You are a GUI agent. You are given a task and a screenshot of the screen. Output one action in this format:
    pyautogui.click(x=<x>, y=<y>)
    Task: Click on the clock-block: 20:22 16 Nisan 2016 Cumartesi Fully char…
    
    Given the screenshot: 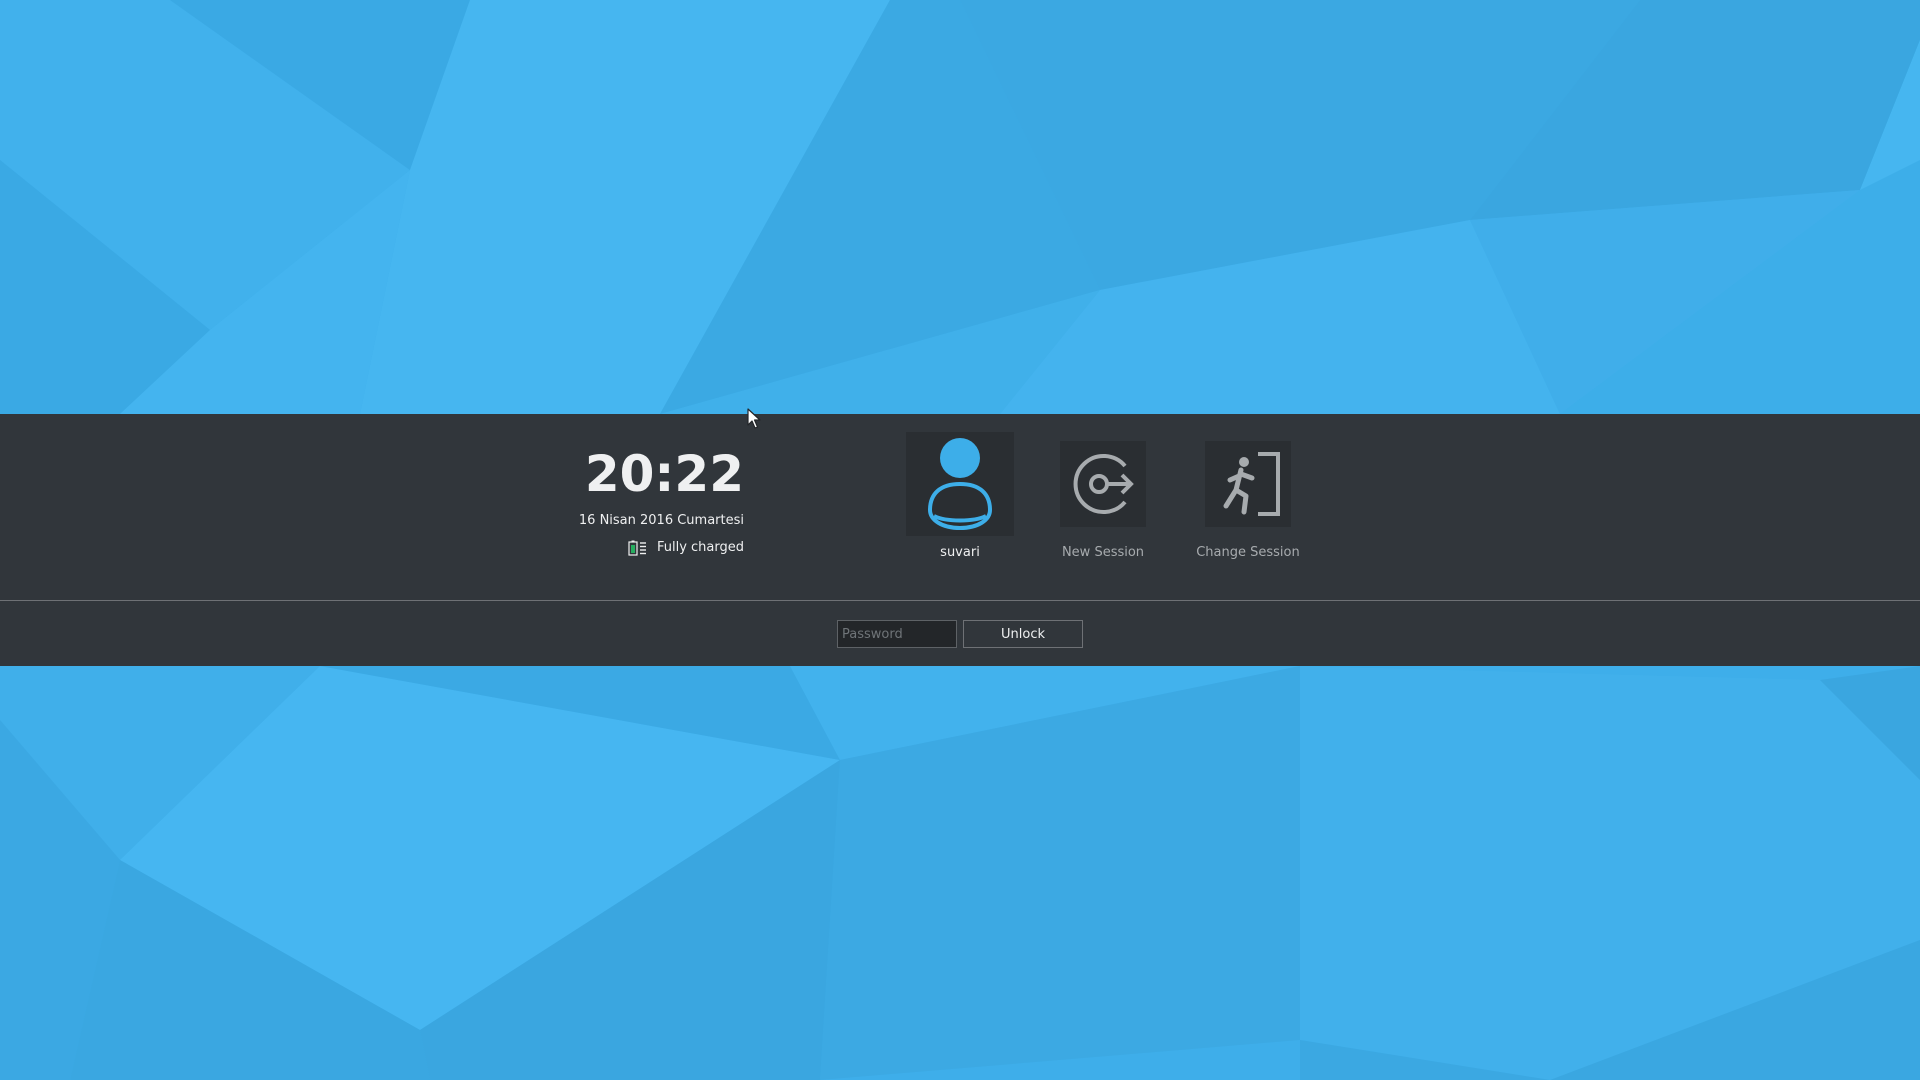 What is the action you would take?
    pyautogui.click(x=652, y=500)
    